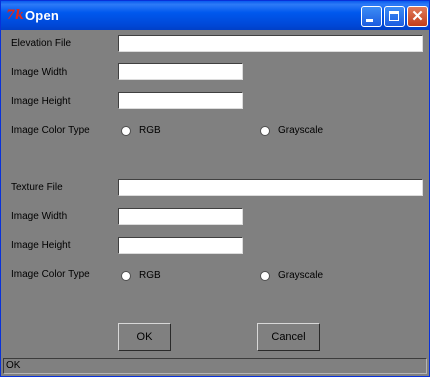  I want to click on texture-rgb-label: RGB, so click(150, 275).